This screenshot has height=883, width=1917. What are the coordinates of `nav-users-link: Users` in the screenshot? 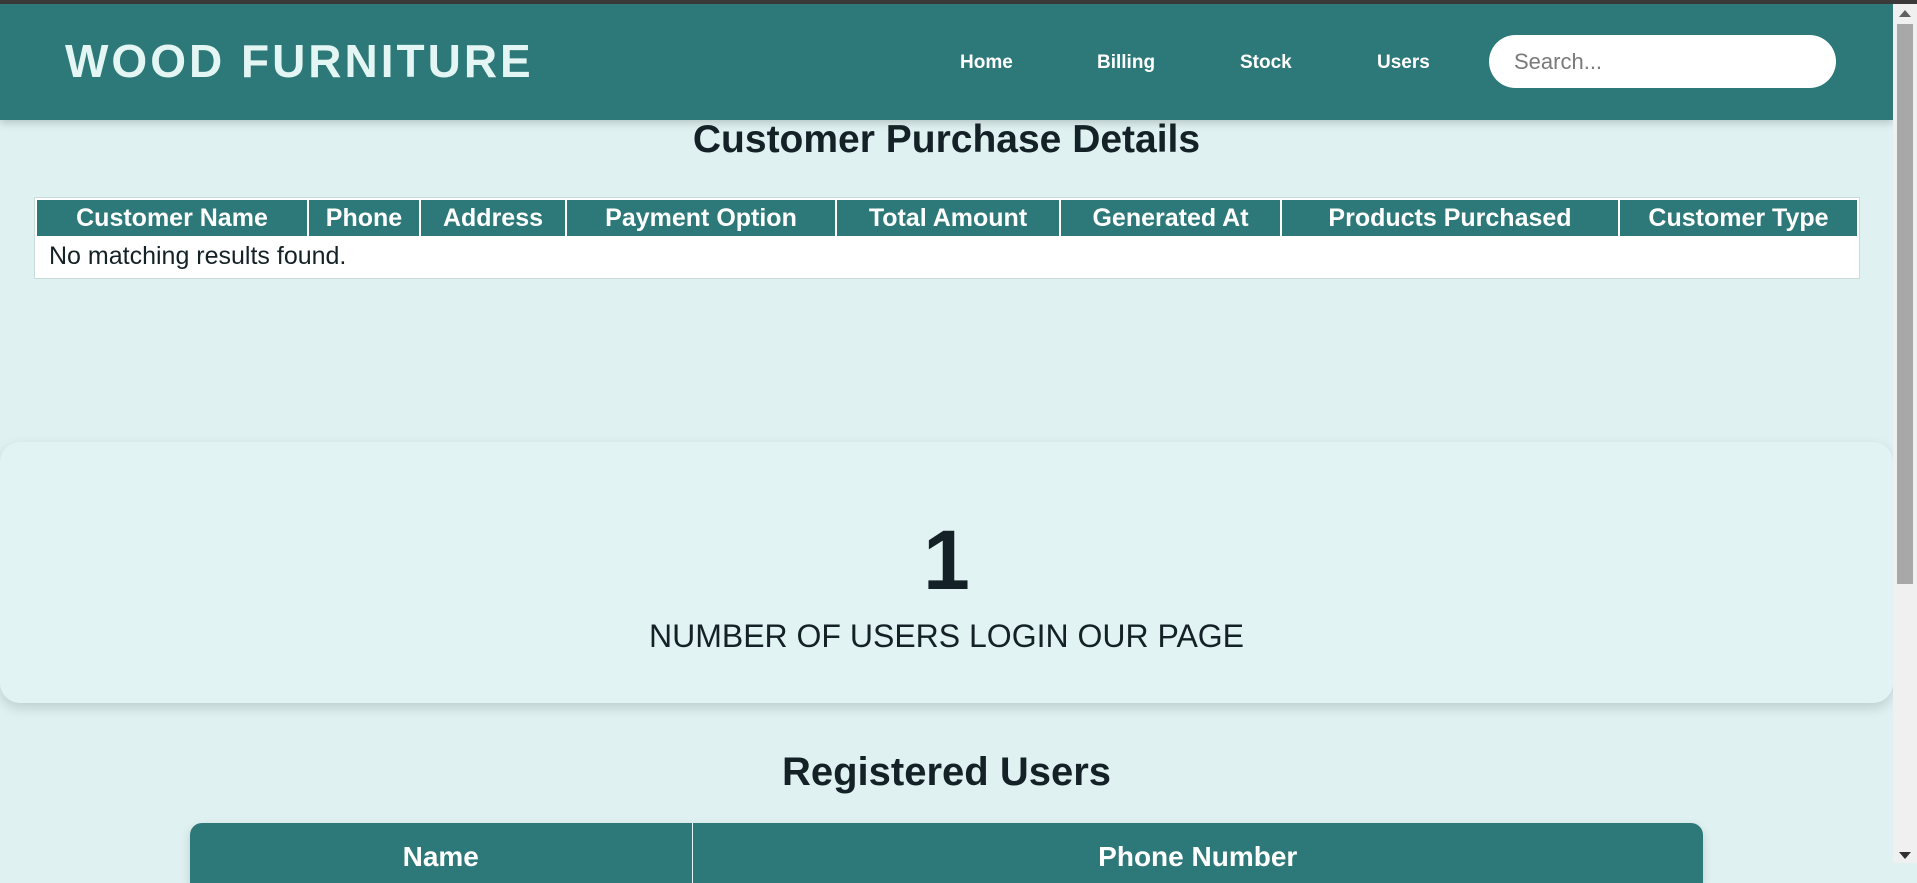 It's located at (1403, 63).